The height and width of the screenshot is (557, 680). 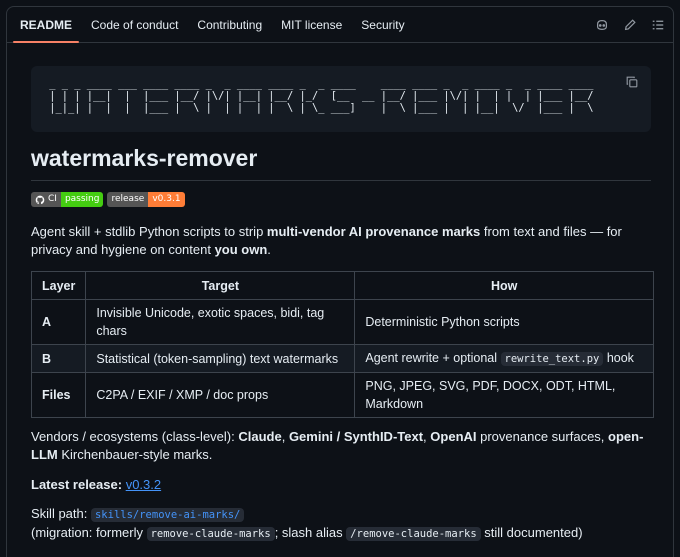 I want to click on table-cell: Files, so click(x=58, y=395).